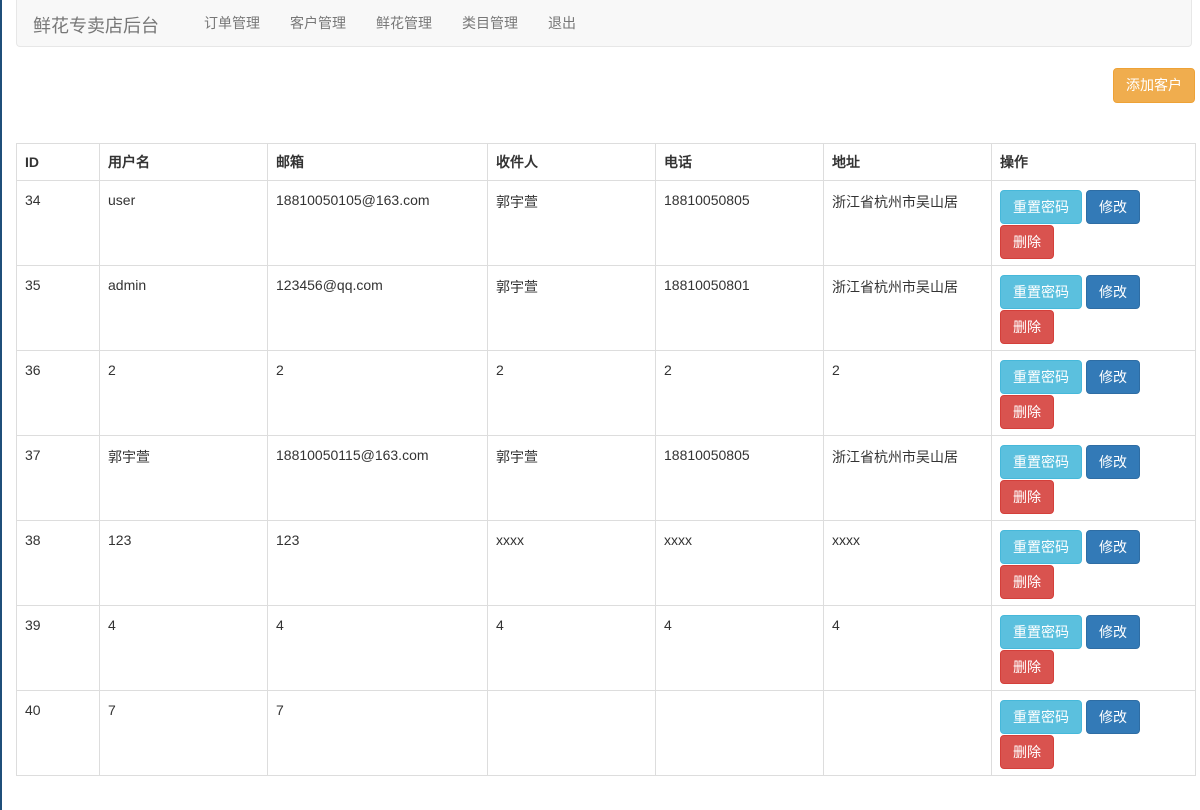  Describe the element at coordinates (739, 162) in the screenshot. I see `col-header-phone: 电话` at that location.